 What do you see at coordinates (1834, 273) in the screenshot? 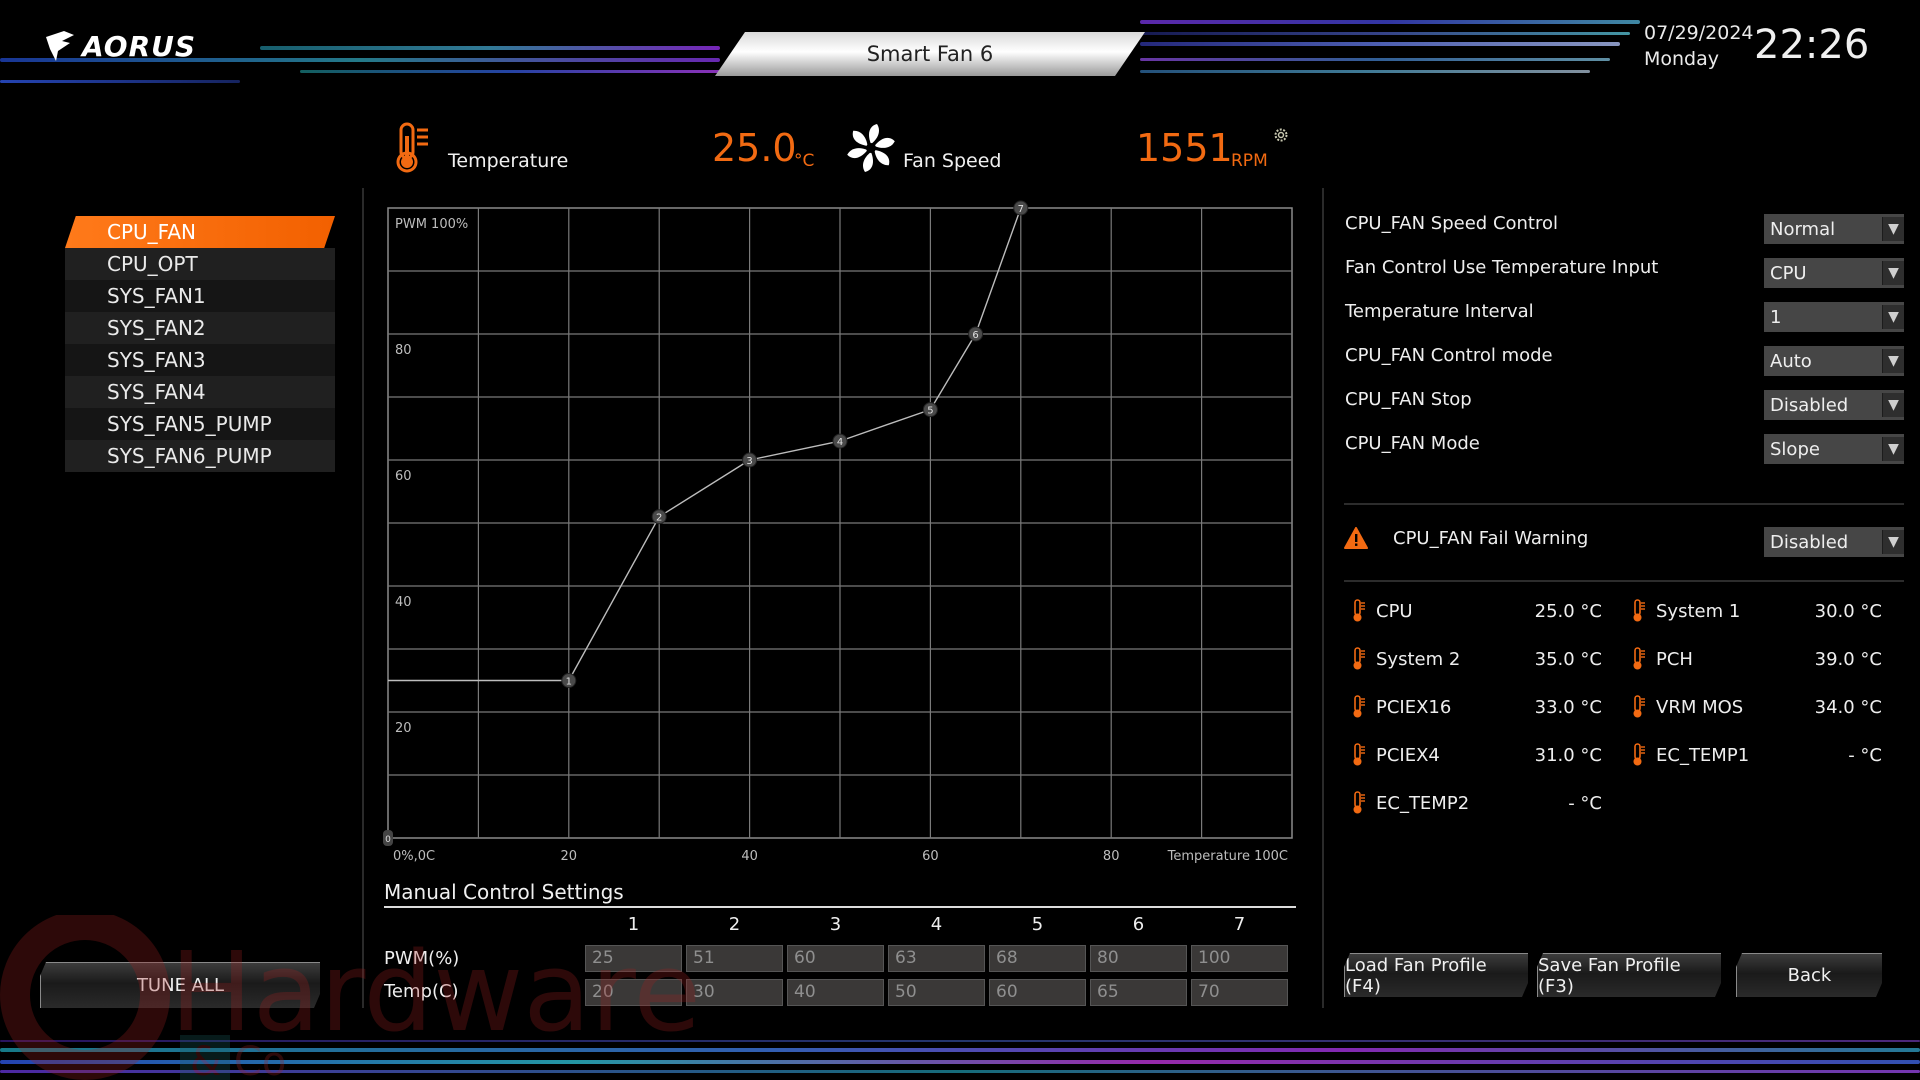
I see `setting-dropdown-fan-control-use-temperature-input: CPU ▼` at bounding box center [1834, 273].